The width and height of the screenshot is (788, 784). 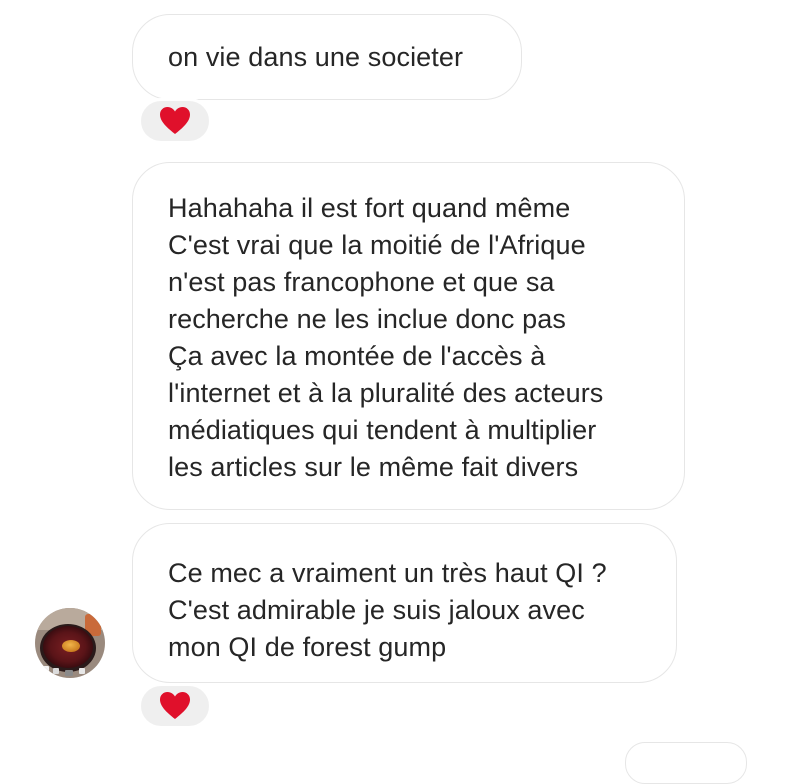 I want to click on message-text-line: on vie dans une societer, so click(x=316, y=57).